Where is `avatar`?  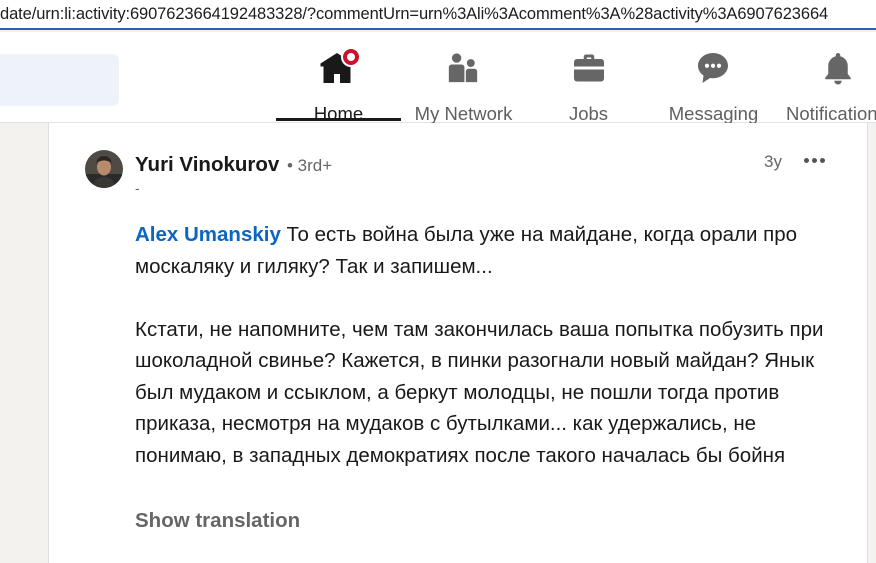 avatar is located at coordinates (104, 169).